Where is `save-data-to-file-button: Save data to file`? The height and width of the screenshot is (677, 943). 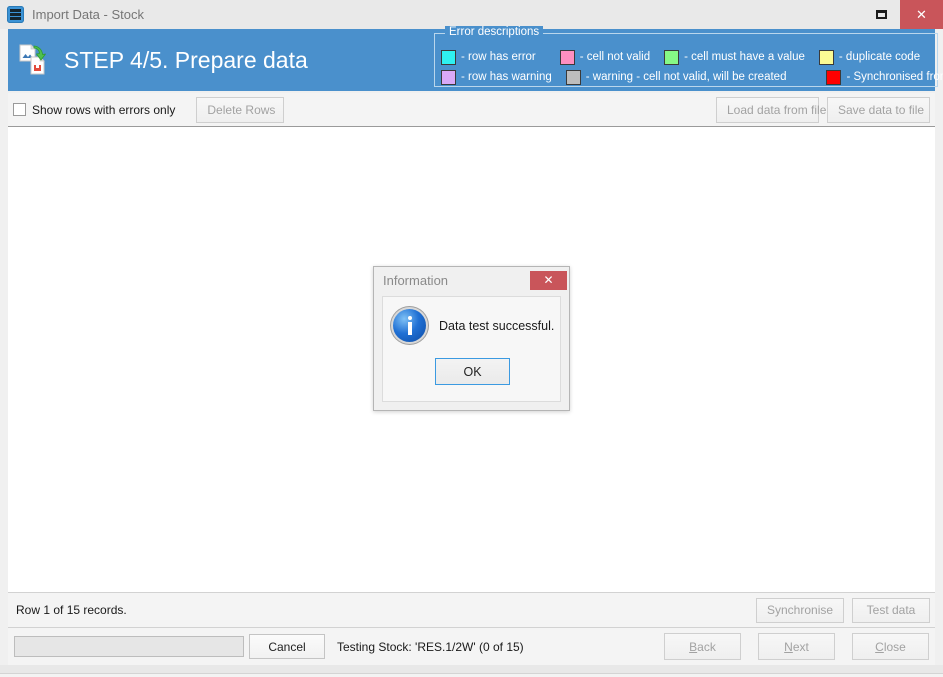 save-data-to-file-button: Save data to file is located at coordinates (878, 109).